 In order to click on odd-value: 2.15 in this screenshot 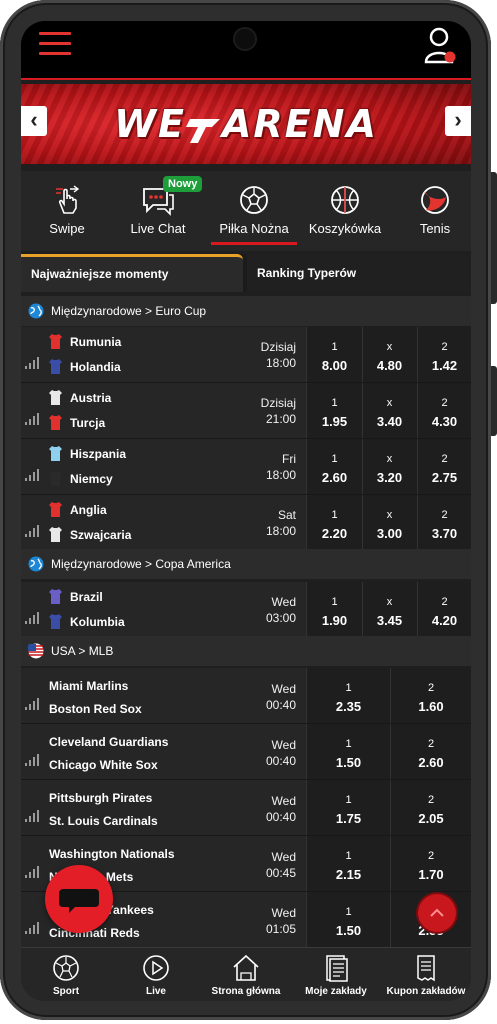, I will do `click(348, 874)`.